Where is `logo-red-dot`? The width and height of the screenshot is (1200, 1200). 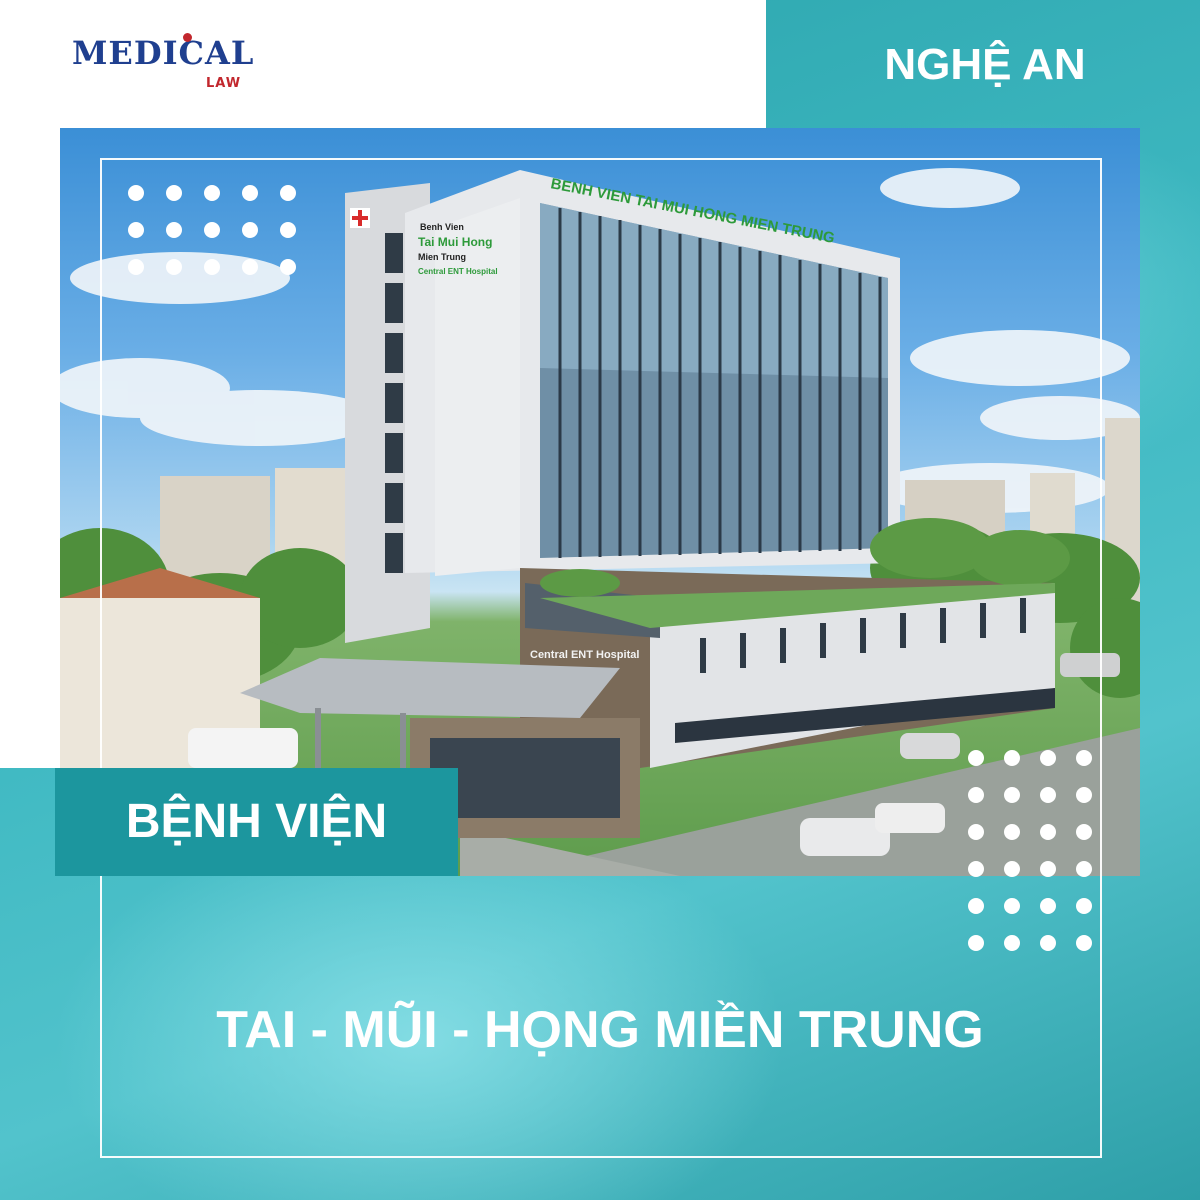 logo-red-dot is located at coordinates (187, 37).